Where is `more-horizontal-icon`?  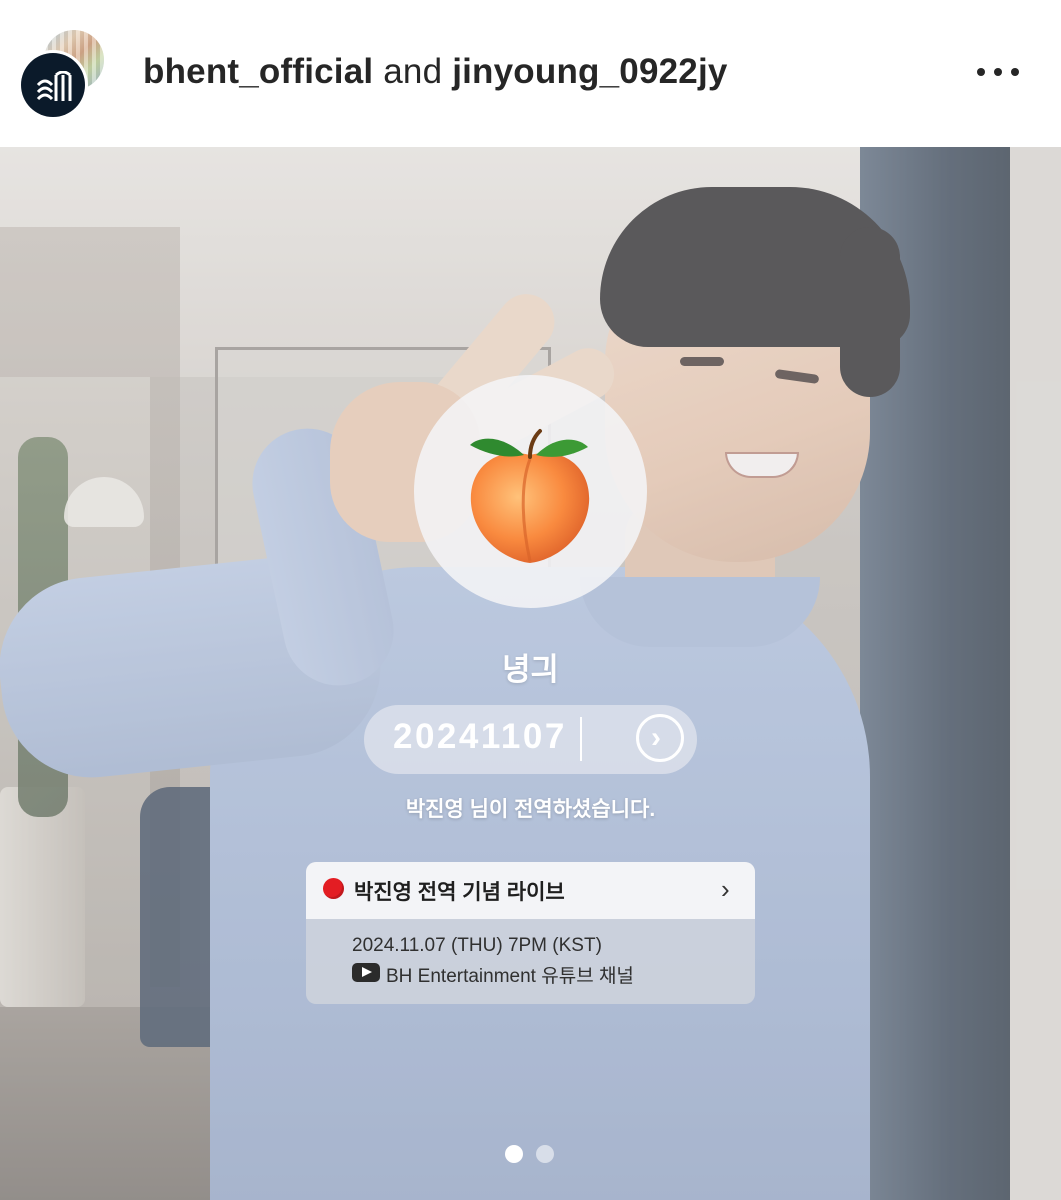
more-horizontal-icon is located at coordinates (998, 72).